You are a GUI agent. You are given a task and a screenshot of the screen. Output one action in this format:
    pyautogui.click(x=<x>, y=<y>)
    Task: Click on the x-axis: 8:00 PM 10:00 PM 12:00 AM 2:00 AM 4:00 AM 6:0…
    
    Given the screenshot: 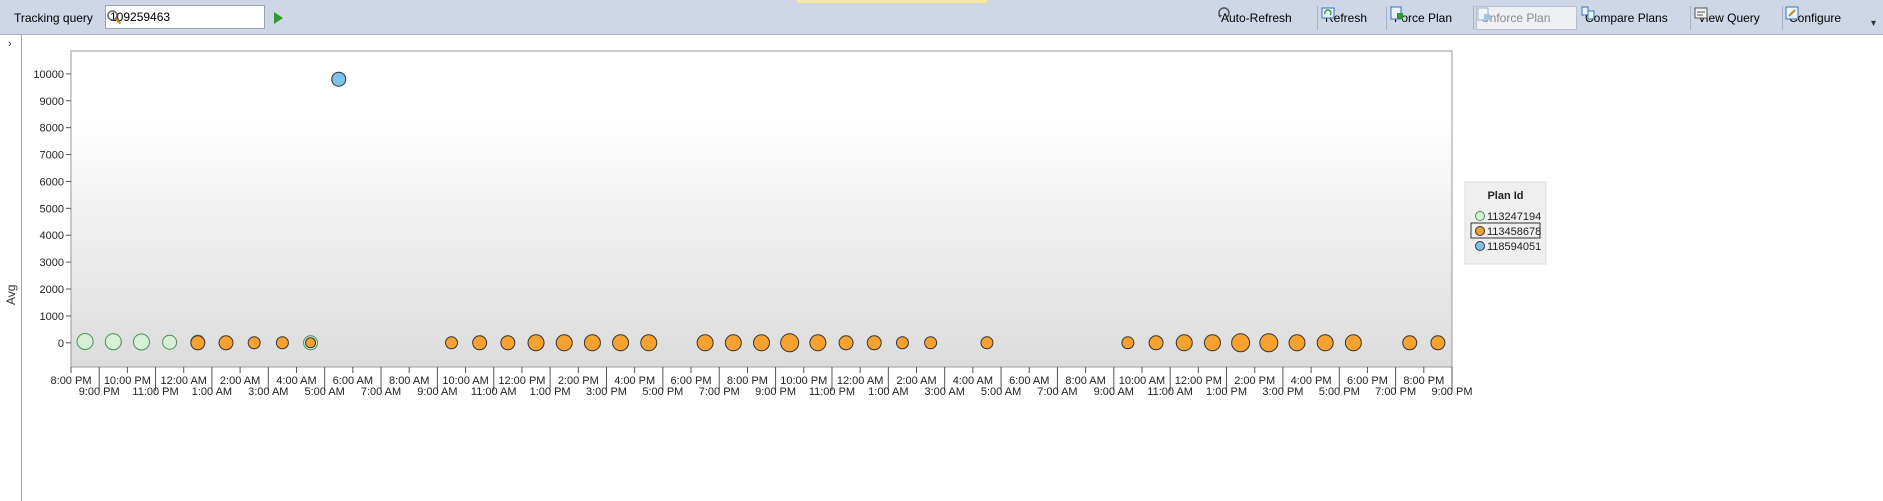 What is the action you would take?
    pyautogui.click(x=761, y=382)
    